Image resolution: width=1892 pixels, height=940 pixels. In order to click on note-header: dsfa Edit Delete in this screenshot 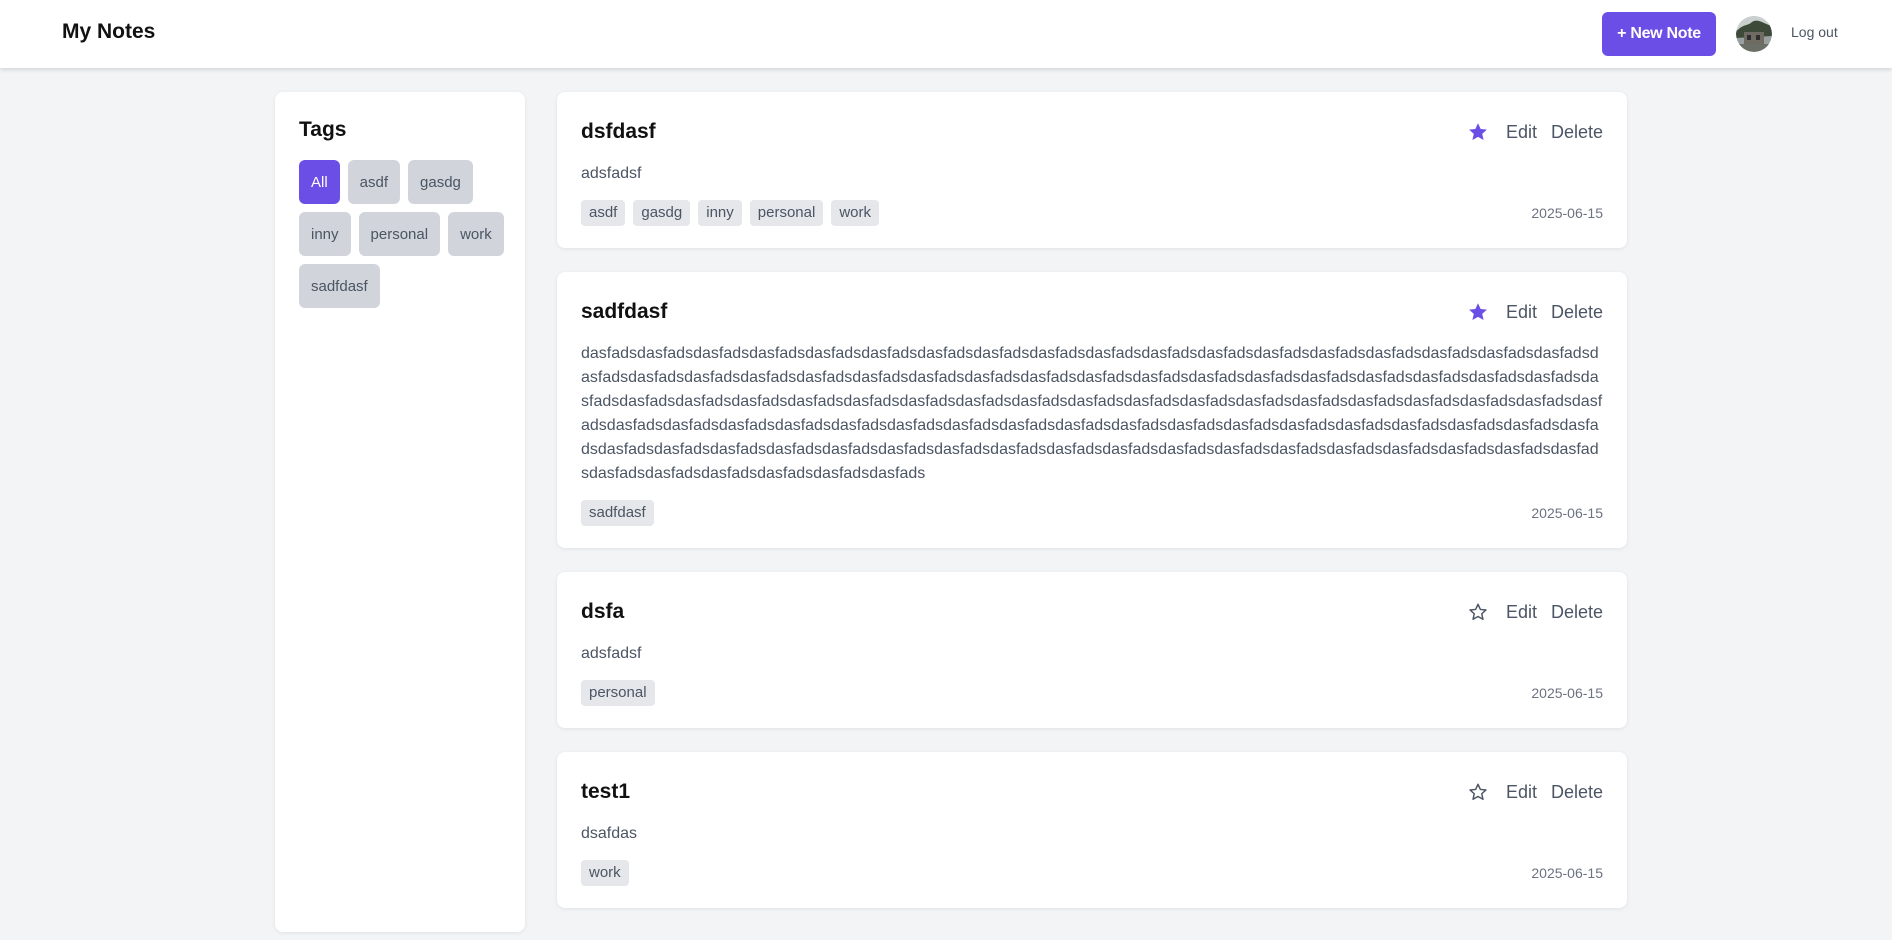, I will do `click(1092, 612)`.